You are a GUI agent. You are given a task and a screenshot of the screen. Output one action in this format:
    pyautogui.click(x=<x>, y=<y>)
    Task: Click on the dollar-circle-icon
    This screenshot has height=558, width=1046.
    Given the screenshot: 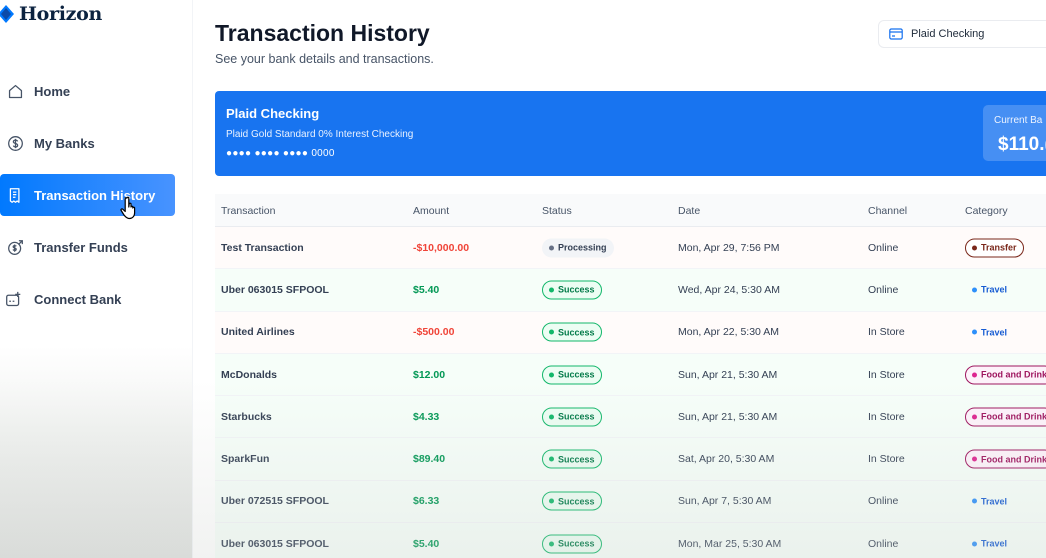 What is the action you would take?
    pyautogui.click(x=15, y=143)
    